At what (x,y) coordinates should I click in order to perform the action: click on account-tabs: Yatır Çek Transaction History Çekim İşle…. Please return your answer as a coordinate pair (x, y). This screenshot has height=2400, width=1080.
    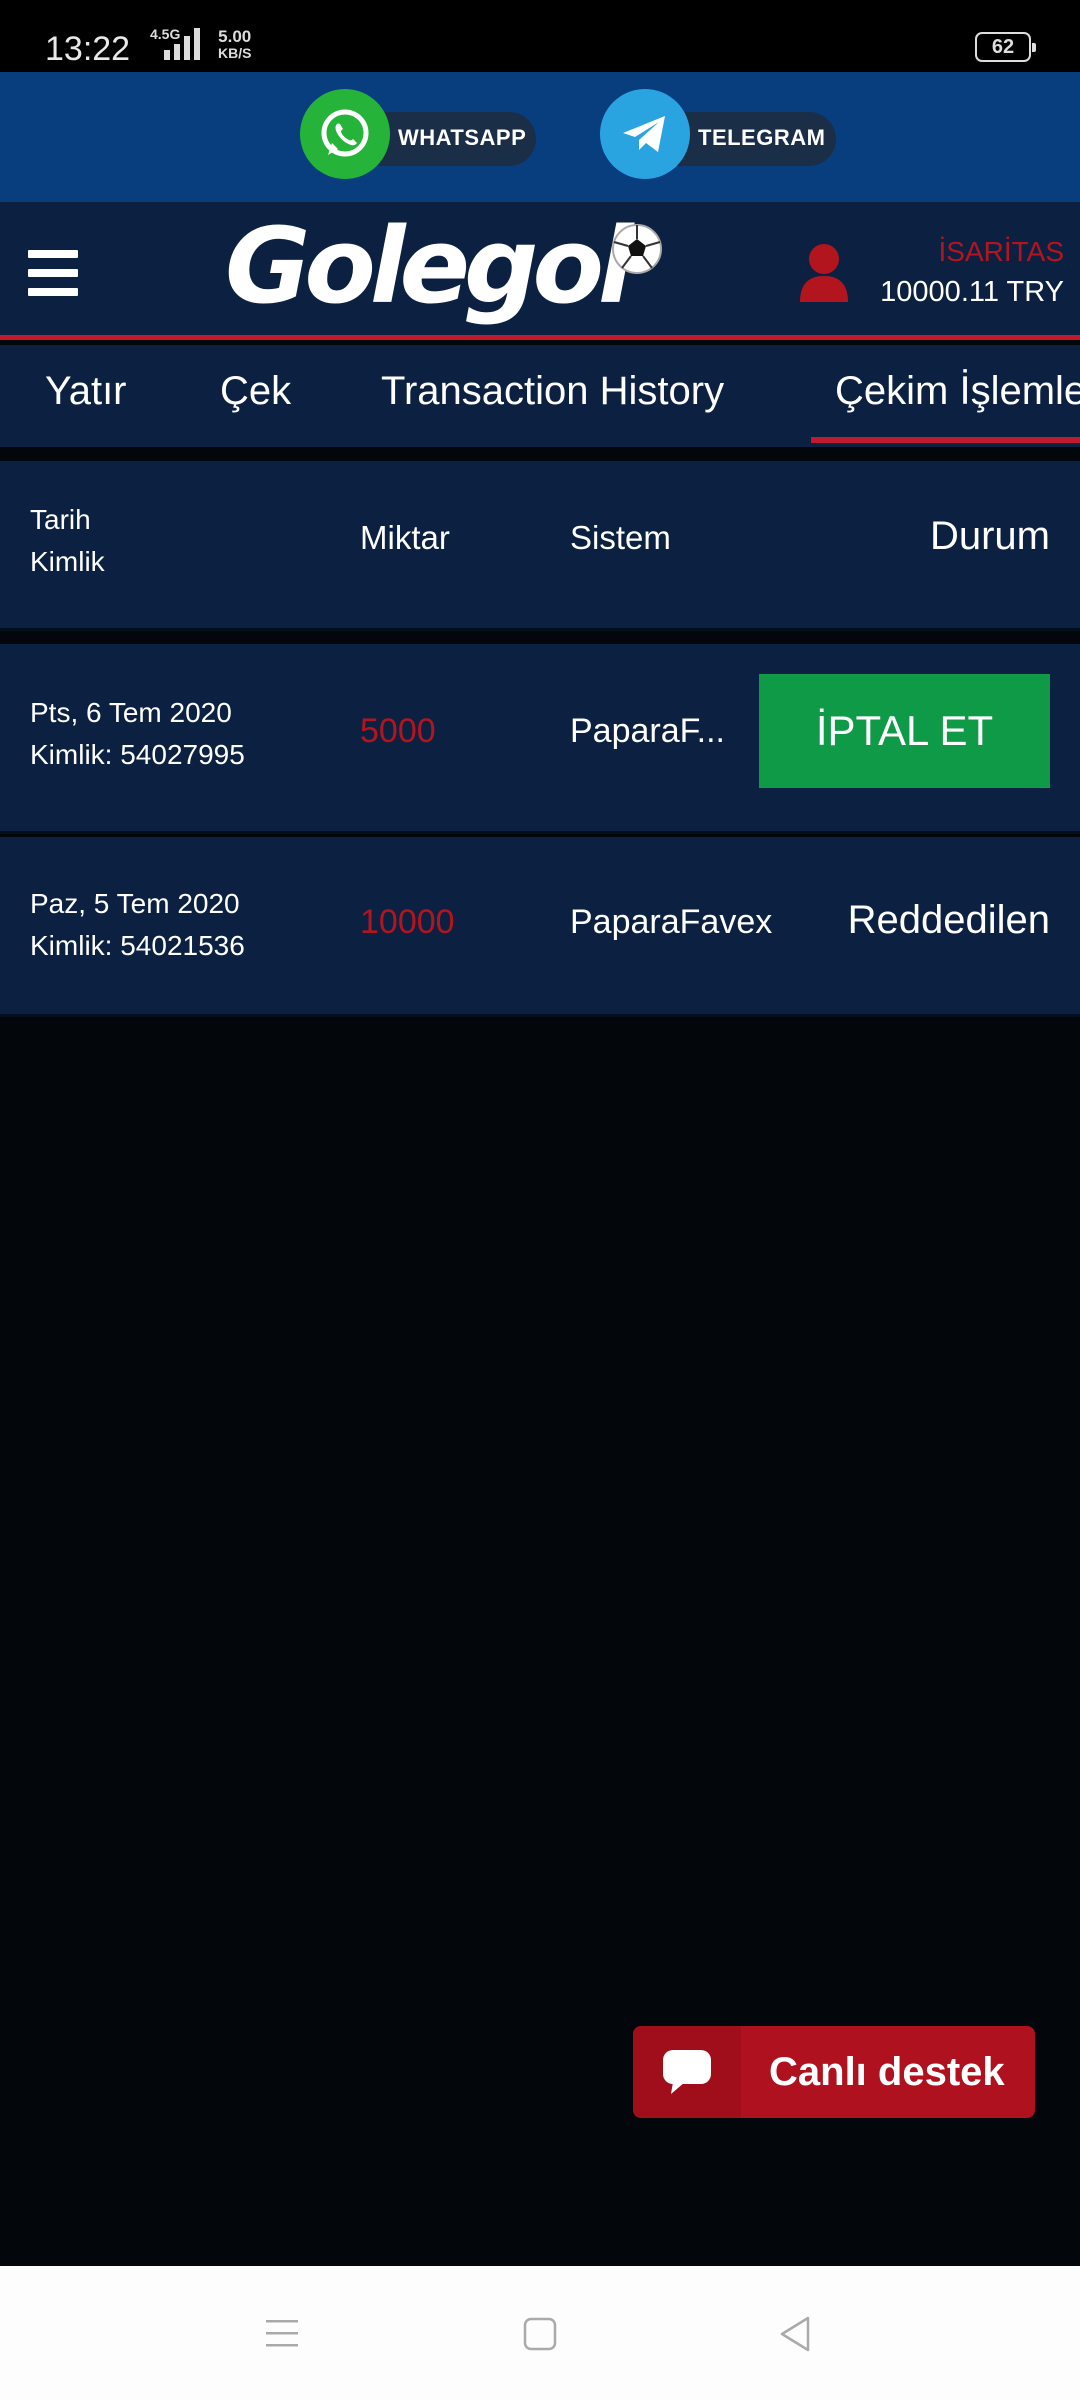
    Looking at the image, I should click on (540, 396).